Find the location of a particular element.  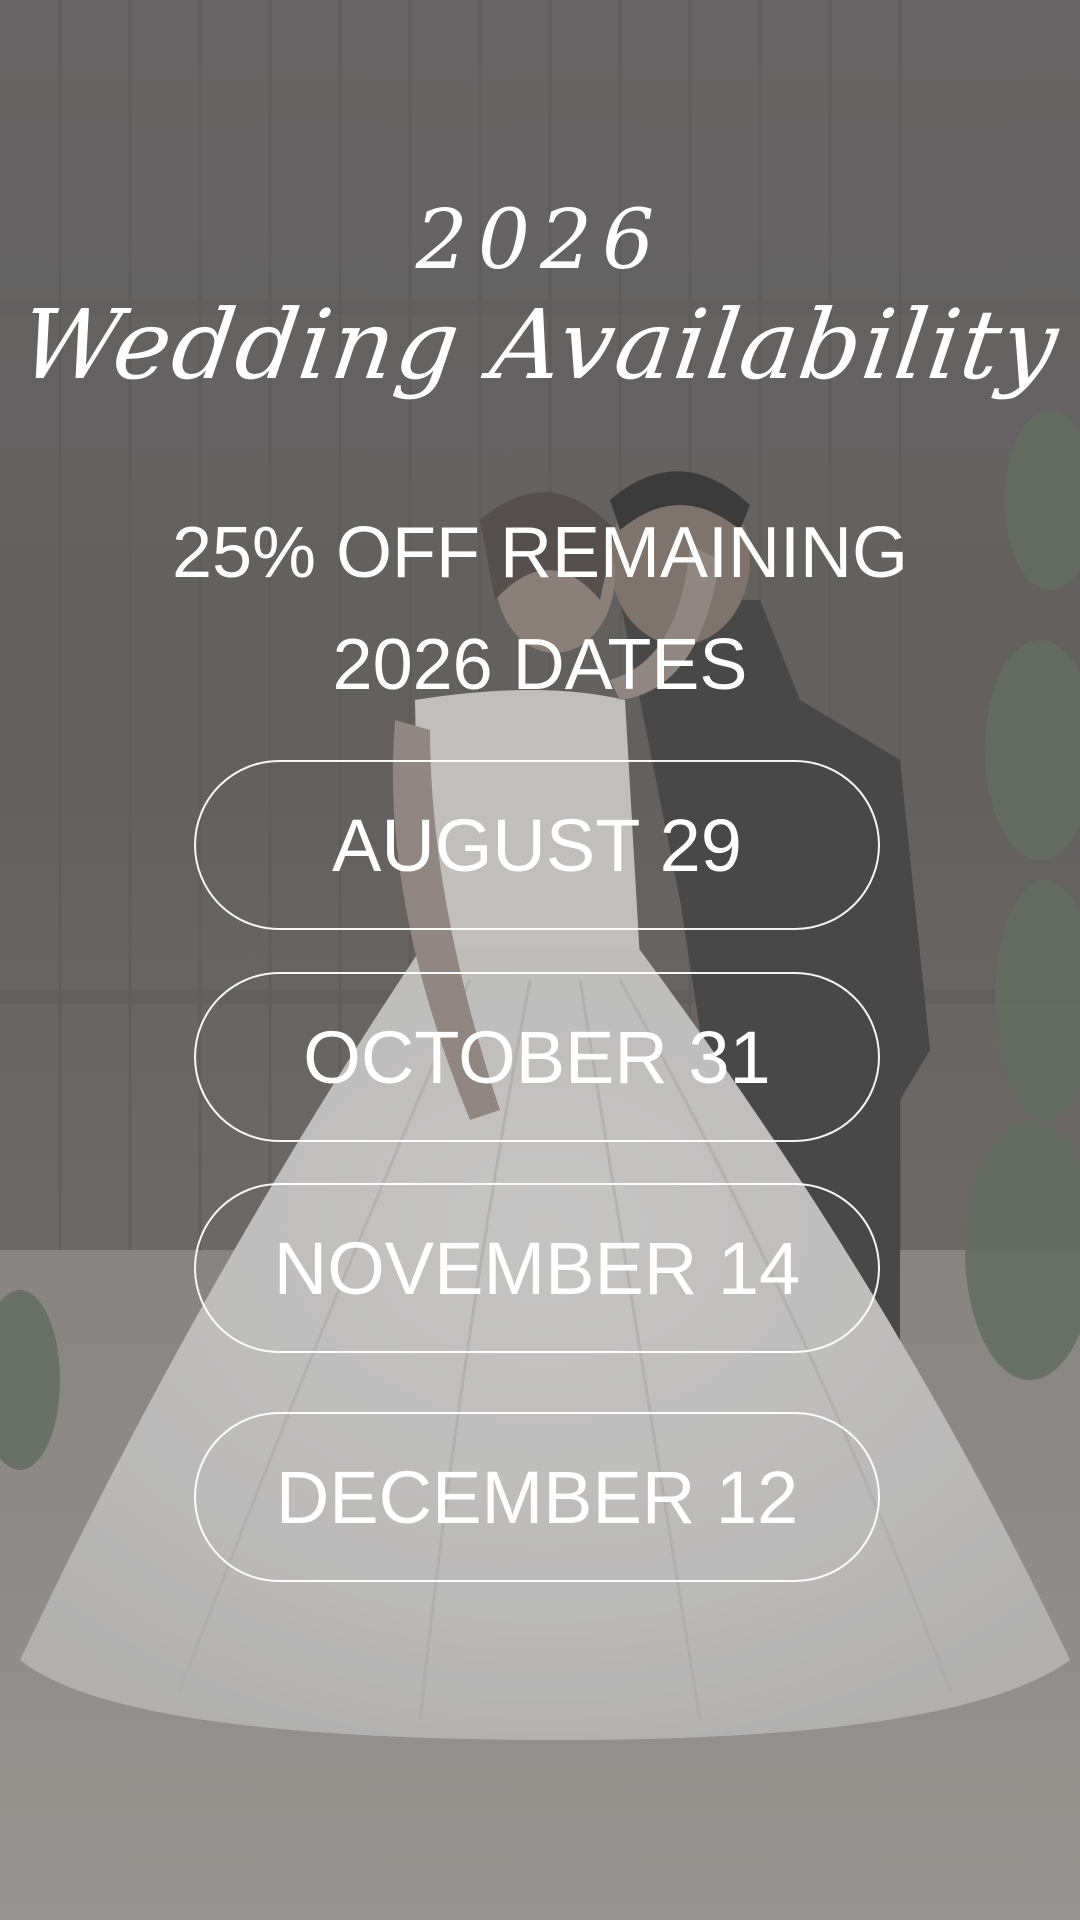

year-heading: 2026 is located at coordinates (540, 240).